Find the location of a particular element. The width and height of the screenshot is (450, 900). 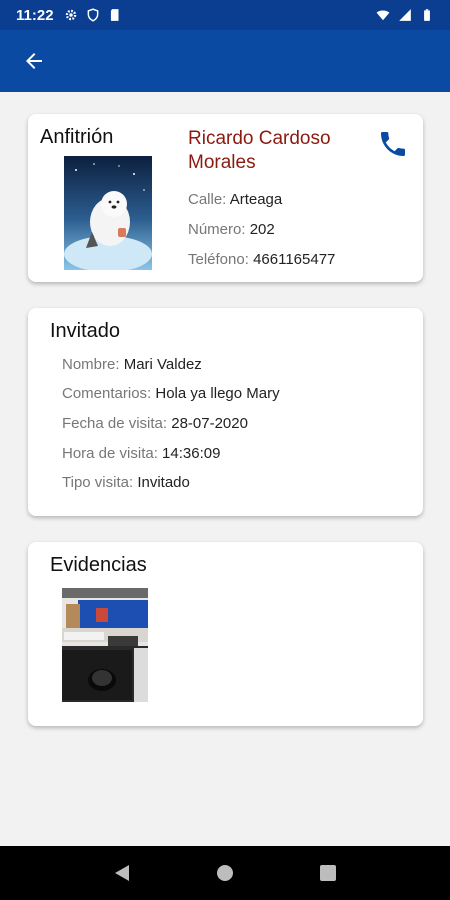

phone-icon is located at coordinates (393, 144).